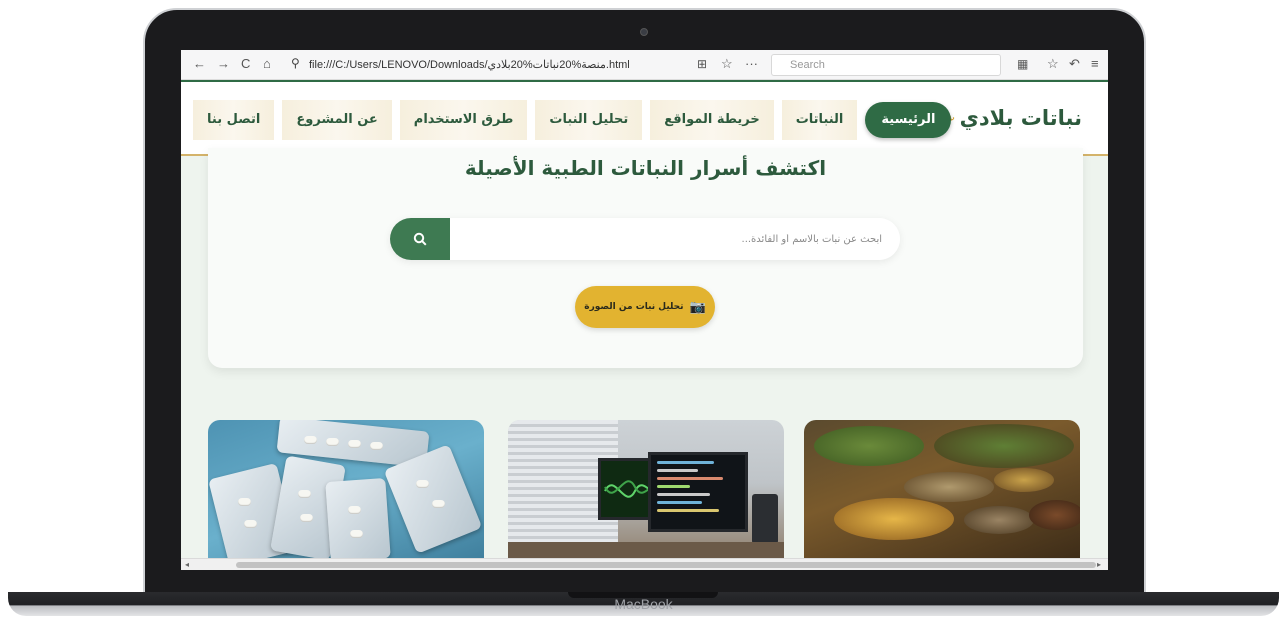 This screenshot has height=618, width=1287. Describe the element at coordinates (1020, 118) in the screenshot. I see `brand-name: نباتات بلادي` at that location.